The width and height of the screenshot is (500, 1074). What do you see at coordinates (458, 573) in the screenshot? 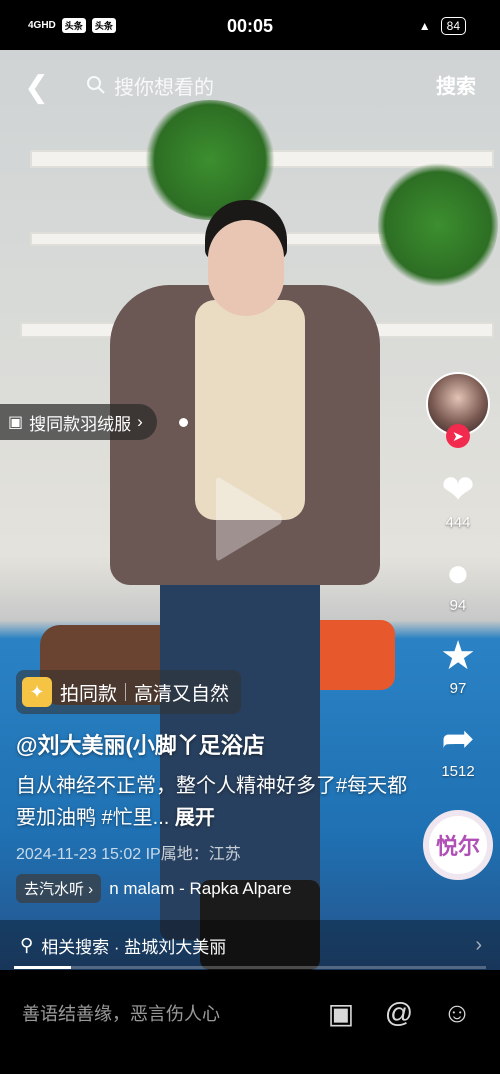
I see `comment-icon: ●` at bounding box center [458, 573].